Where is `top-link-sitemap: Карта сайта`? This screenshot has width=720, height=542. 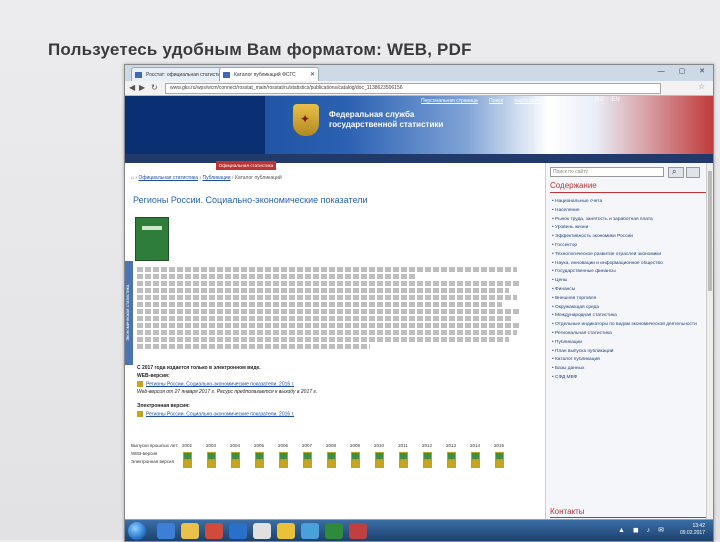 top-link-sitemap: Карта сайта is located at coordinates (528, 101).